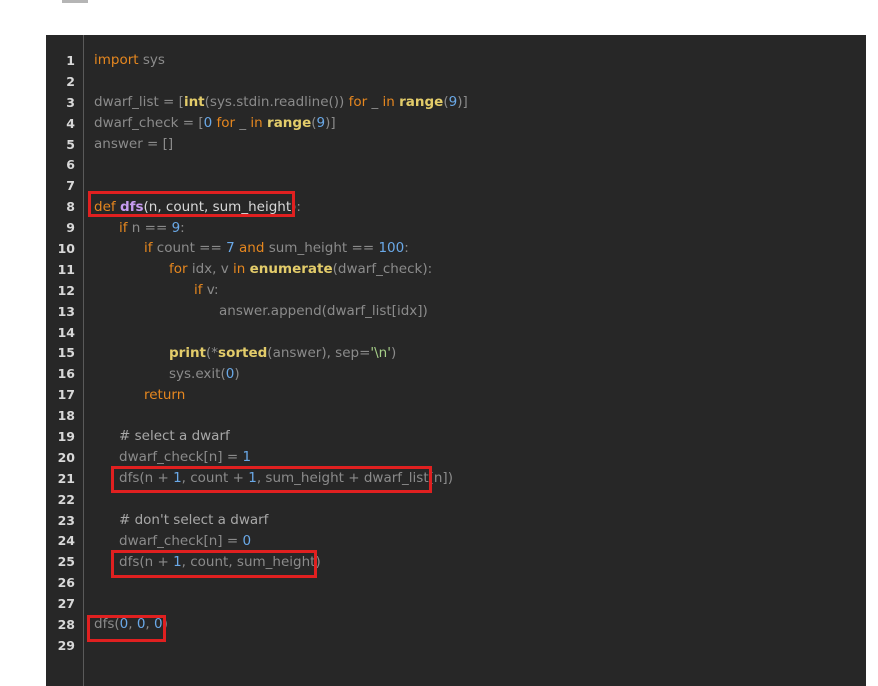 The image size is (878, 686). I want to click on code-line: 1 import sys, so click(456, 60).